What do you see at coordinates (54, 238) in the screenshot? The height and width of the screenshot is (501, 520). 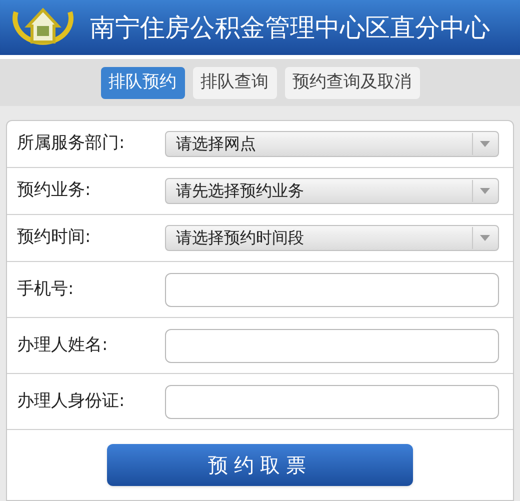 I see `field-label: 预约时间:` at bounding box center [54, 238].